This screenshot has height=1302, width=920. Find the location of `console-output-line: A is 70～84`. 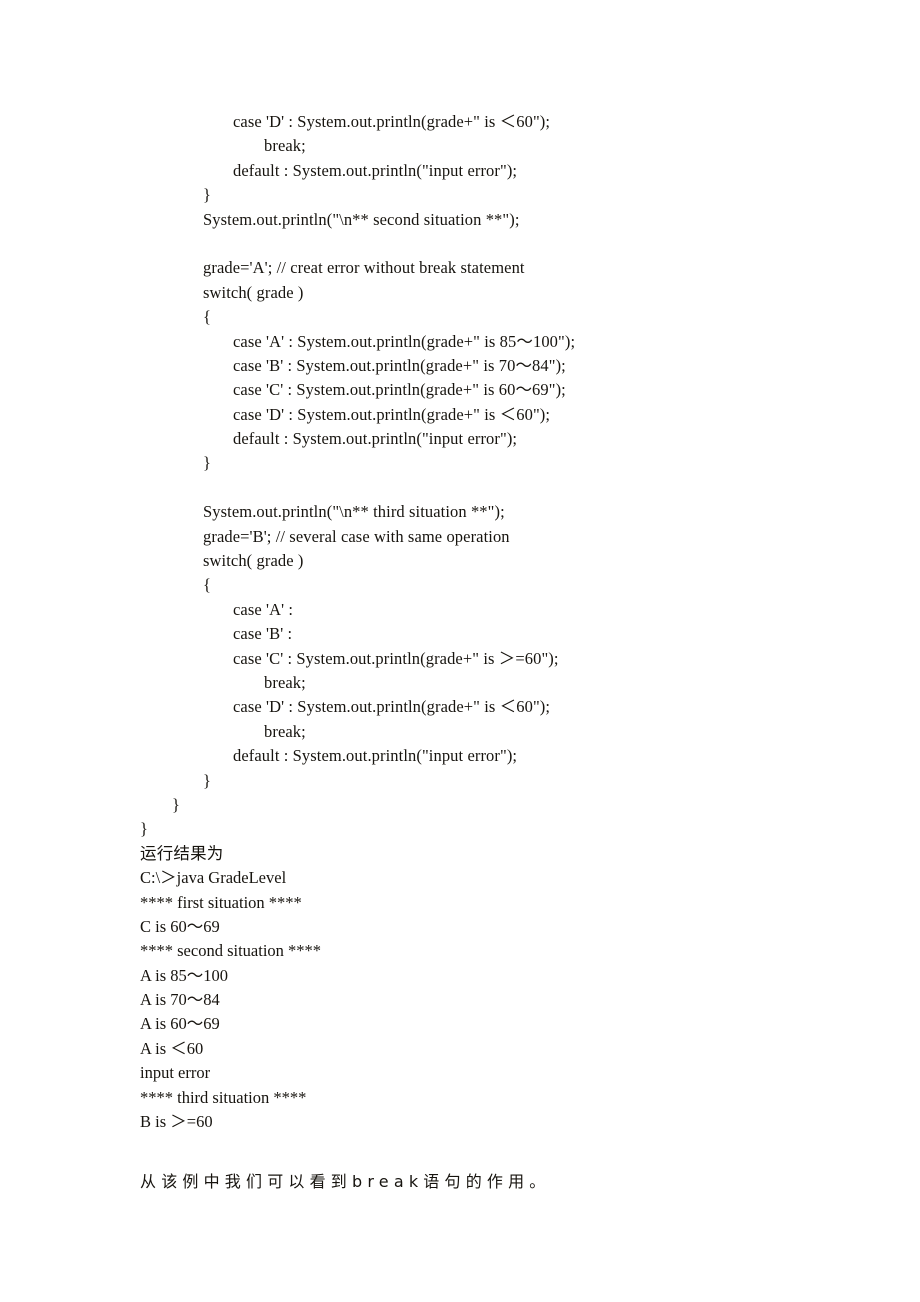

console-output-line: A is 70～84 is located at coordinates (180, 1000).